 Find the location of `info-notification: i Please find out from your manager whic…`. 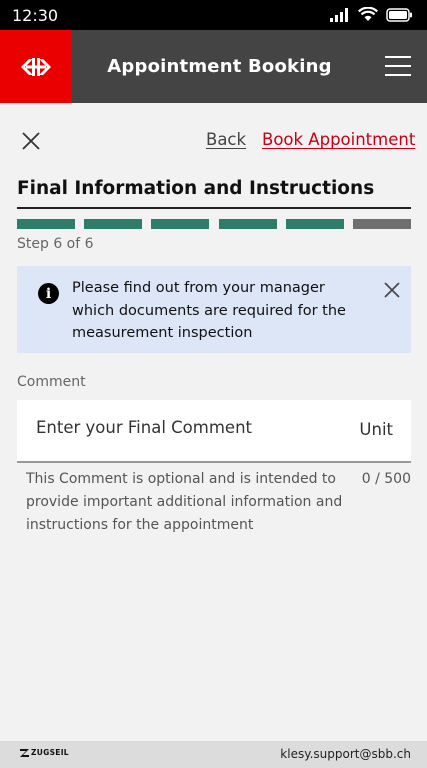

info-notification: i Please find out from your manager whic… is located at coordinates (214, 309).